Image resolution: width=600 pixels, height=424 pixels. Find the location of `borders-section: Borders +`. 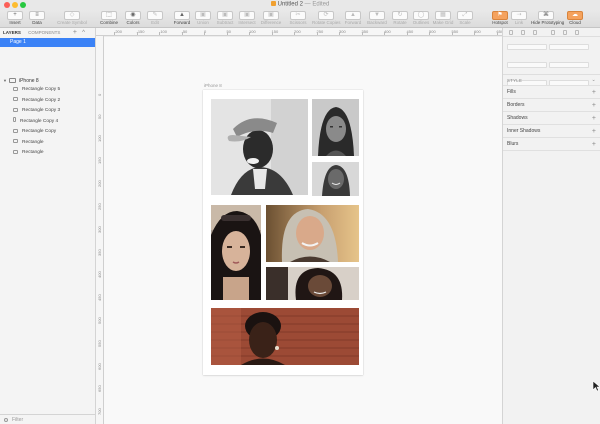

borders-section: Borders + is located at coordinates (551, 105).